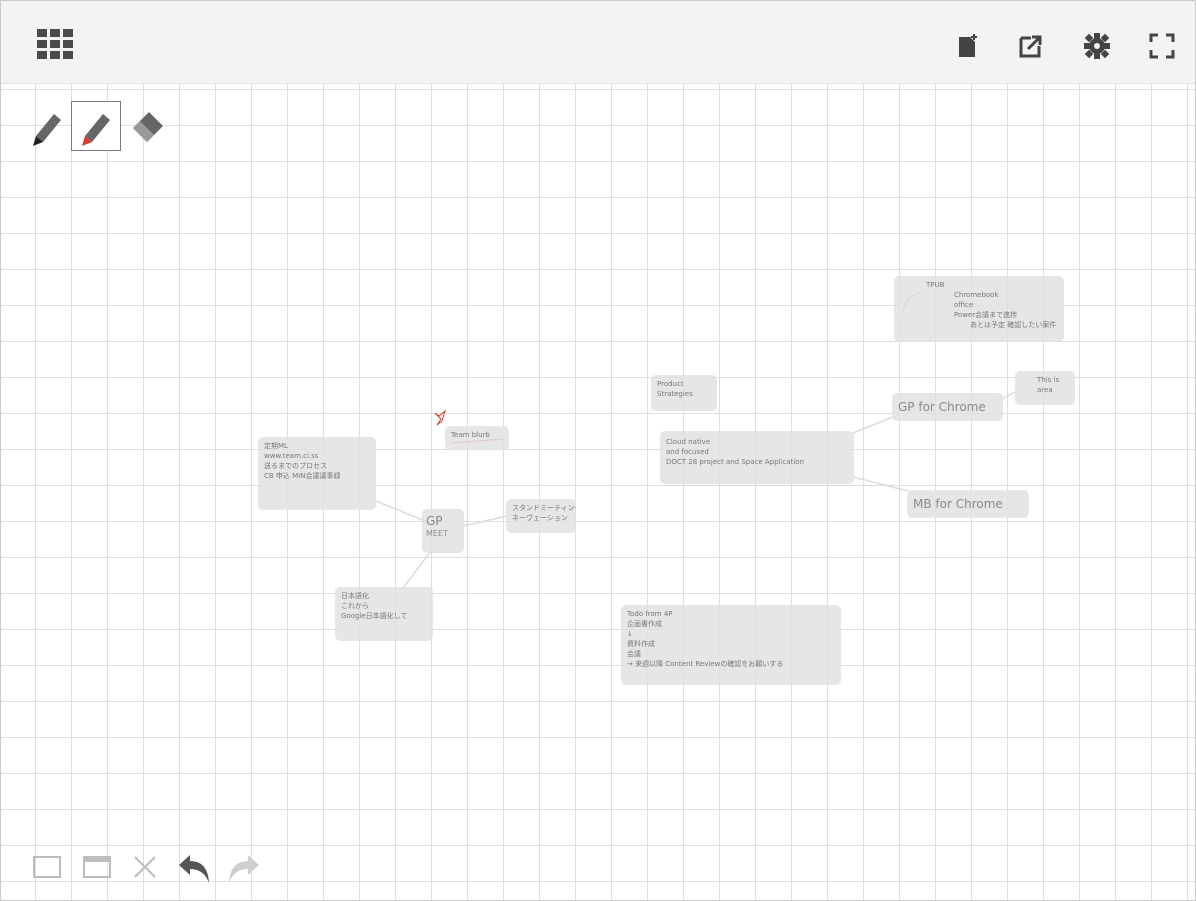  I want to click on note-line: Strategies, so click(675, 394).